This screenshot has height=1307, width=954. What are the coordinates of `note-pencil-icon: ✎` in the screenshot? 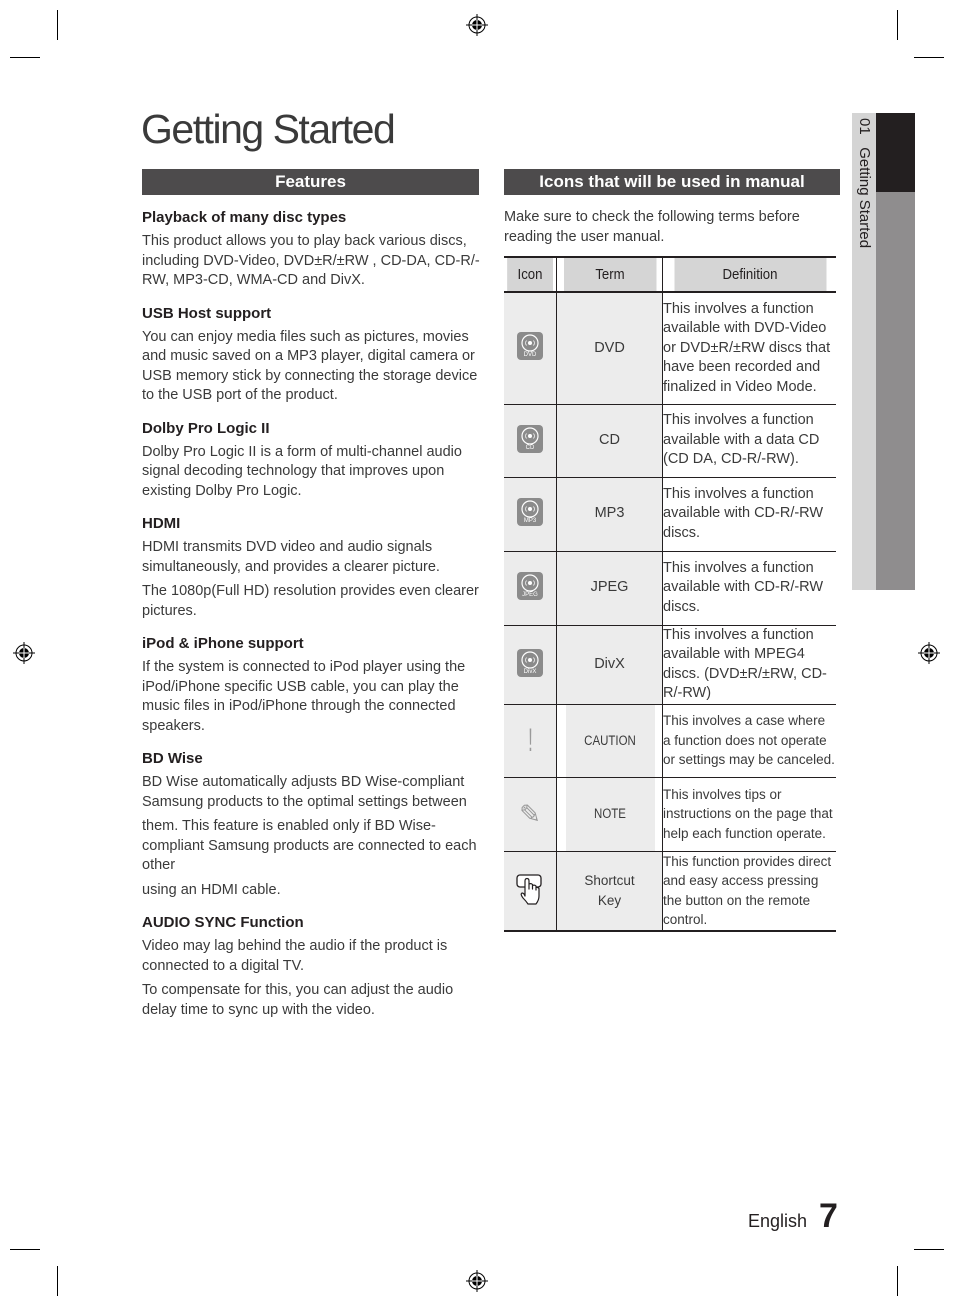 It's located at (530, 813).